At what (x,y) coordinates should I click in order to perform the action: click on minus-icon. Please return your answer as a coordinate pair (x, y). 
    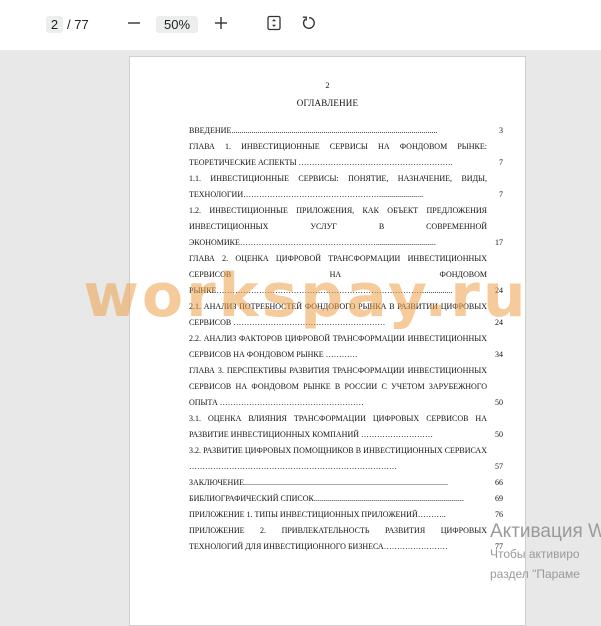
    Looking at the image, I should click on (134, 25).